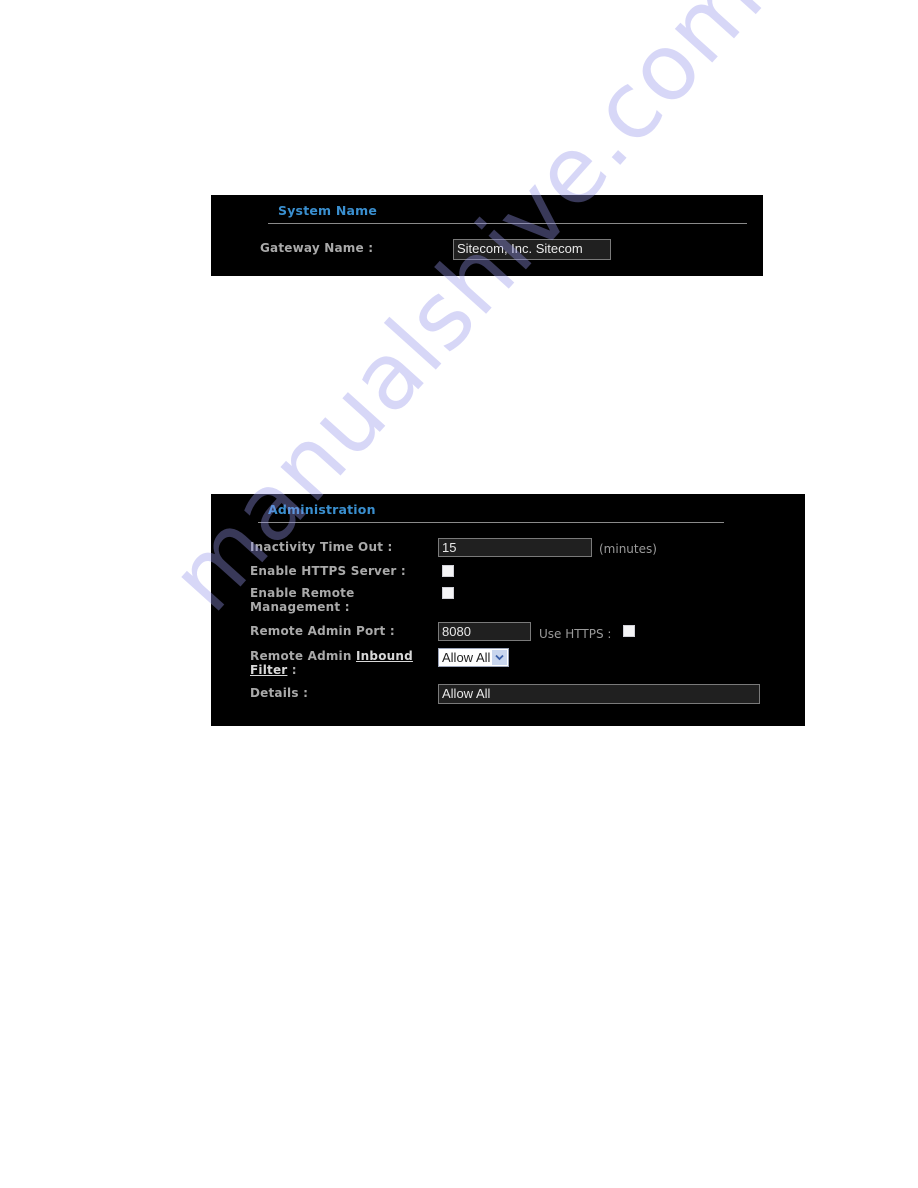  Describe the element at coordinates (328, 210) in the screenshot. I see `system-name-section-title: System Name` at that location.